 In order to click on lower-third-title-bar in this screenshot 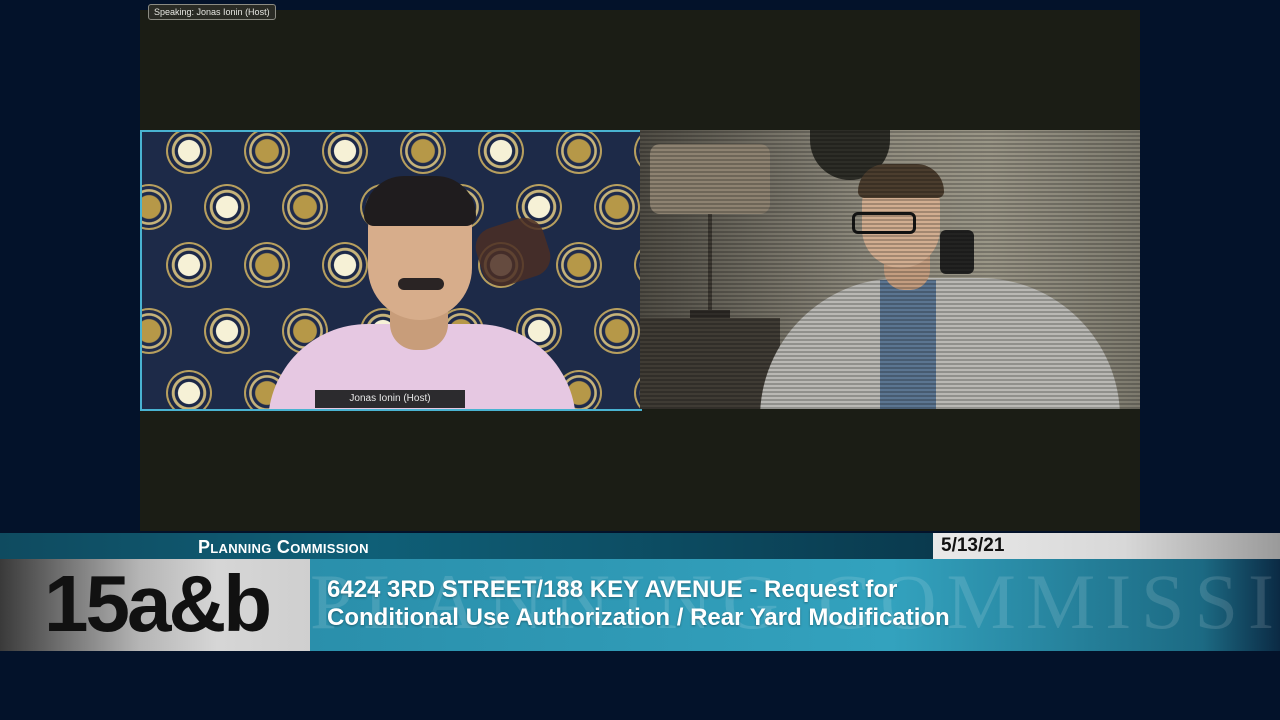, I will do `click(467, 546)`.